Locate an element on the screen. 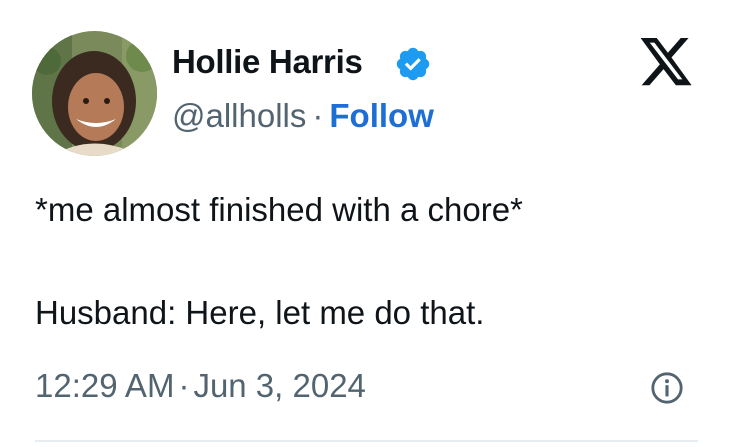 The image size is (730, 447). tweet-time: 12:29 AM is located at coordinates (105, 385).